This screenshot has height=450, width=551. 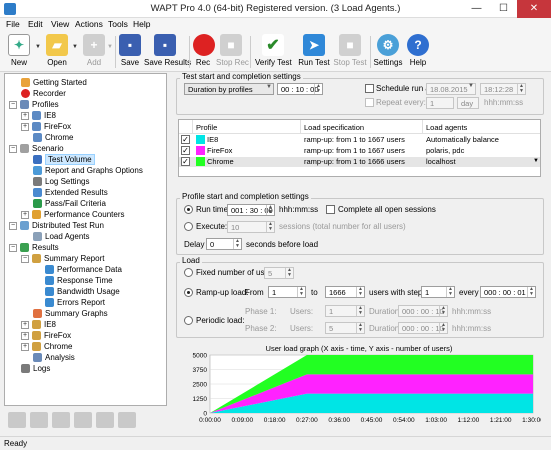 I want to click on run-time-input: 001 : 30 : 00 ▲ ▼, so click(x=251, y=210).